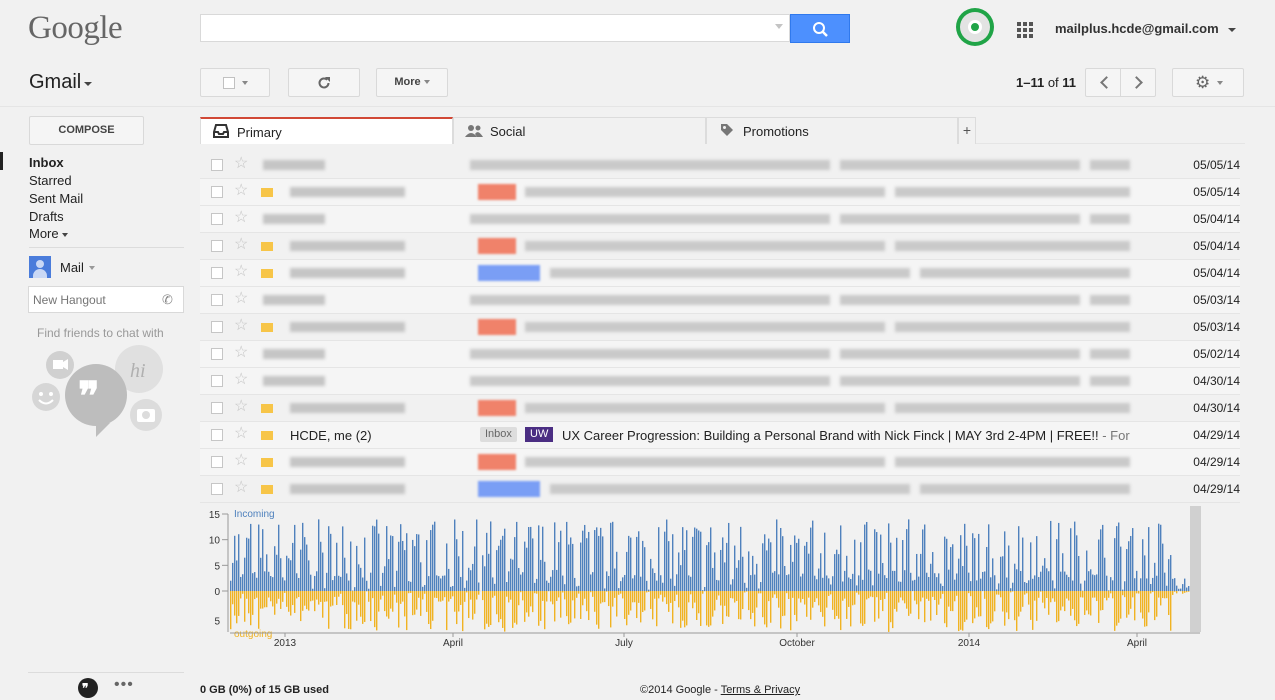 Image resolution: width=1275 pixels, height=700 pixels. What do you see at coordinates (50, 180) in the screenshot?
I see `sidebar-item-starred: Starred` at bounding box center [50, 180].